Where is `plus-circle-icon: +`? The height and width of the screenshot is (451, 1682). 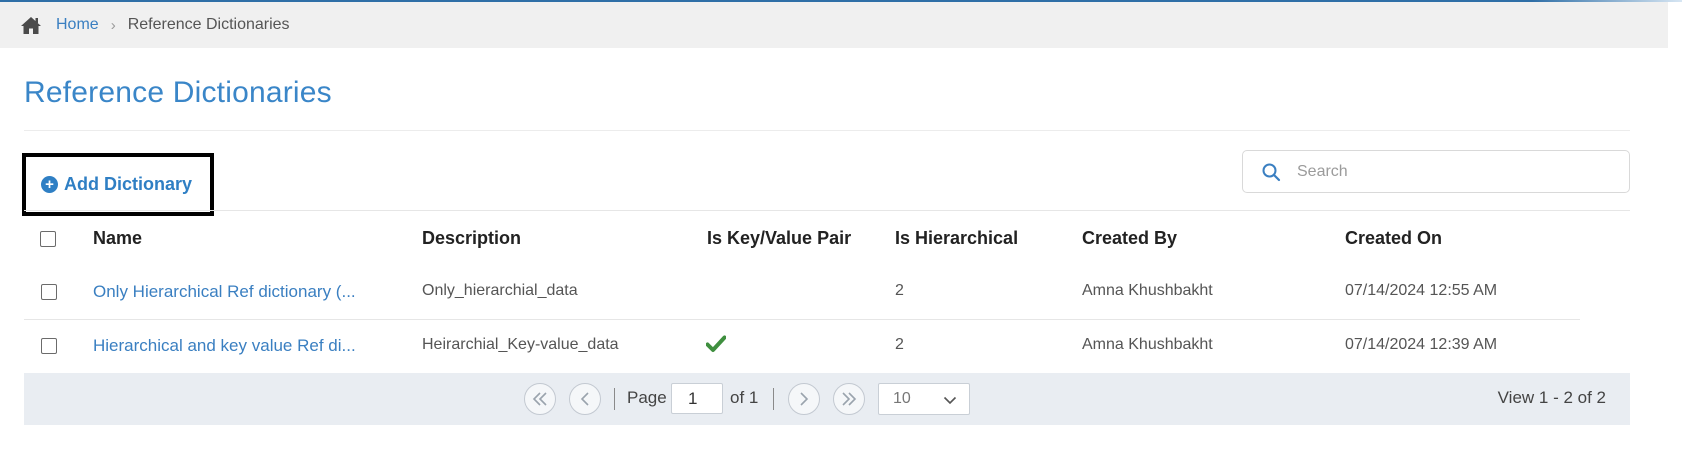
plus-circle-icon: + is located at coordinates (49, 184).